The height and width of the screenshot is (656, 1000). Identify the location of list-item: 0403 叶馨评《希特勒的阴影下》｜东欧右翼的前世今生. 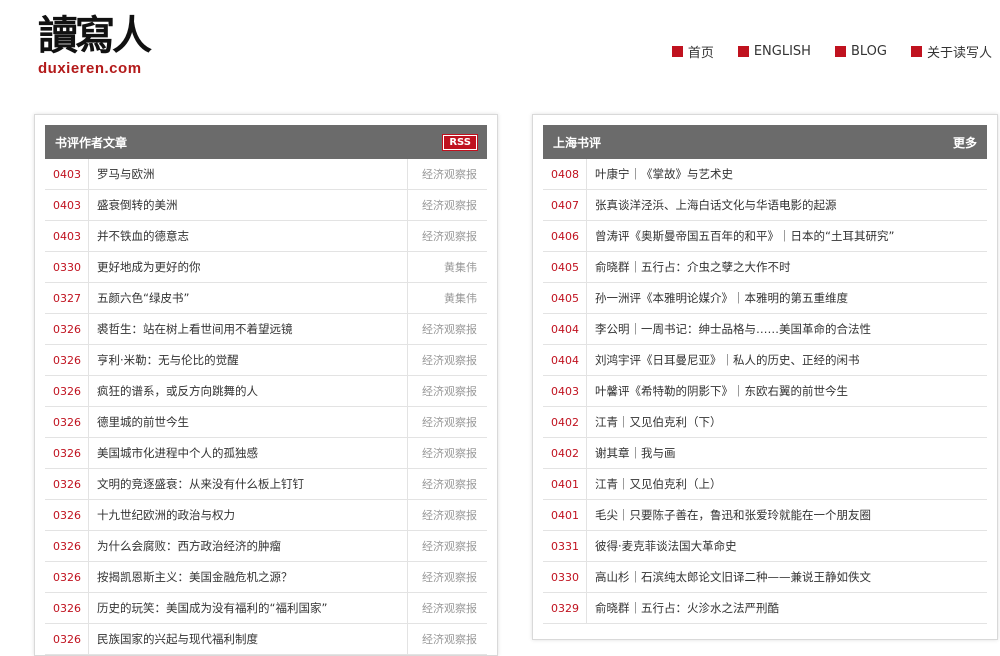
(765, 391).